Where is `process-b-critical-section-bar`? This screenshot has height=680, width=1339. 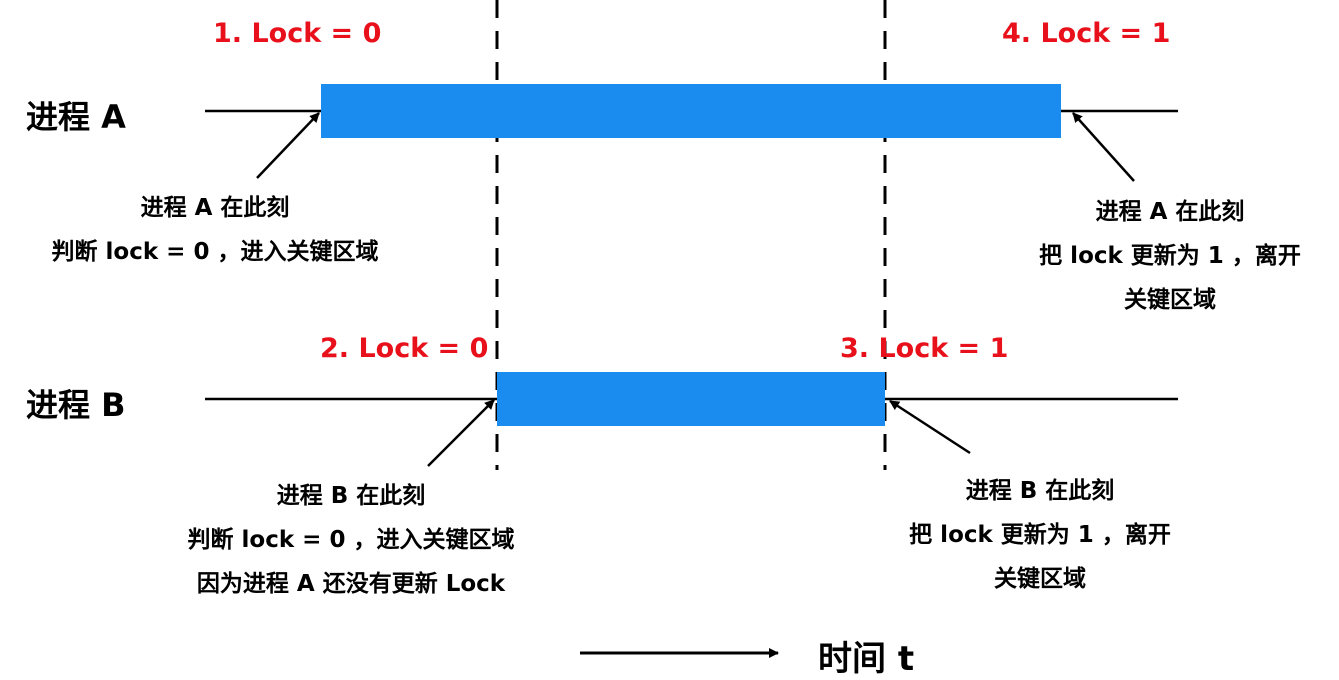
process-b-critical-section-bar is located at coordinates (691, 399).